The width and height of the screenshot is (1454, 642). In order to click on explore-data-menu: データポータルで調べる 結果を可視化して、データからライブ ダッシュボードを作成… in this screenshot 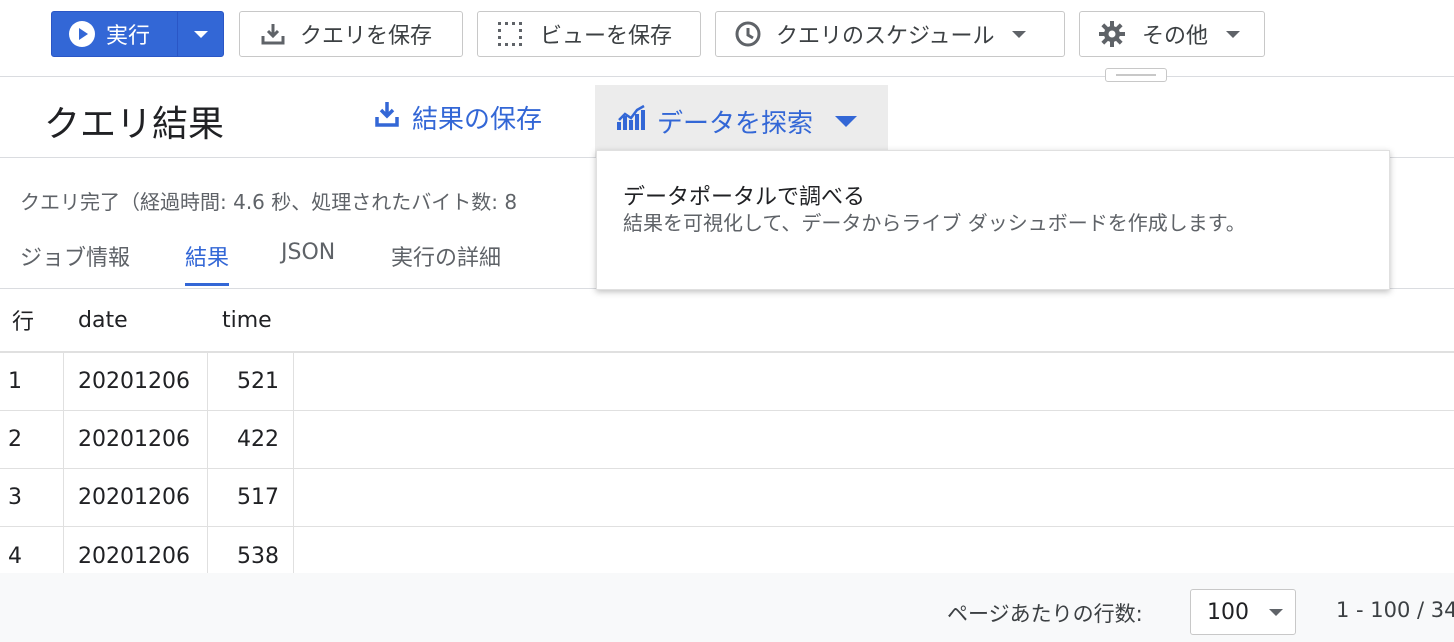, I will do `click(993, 220)`.